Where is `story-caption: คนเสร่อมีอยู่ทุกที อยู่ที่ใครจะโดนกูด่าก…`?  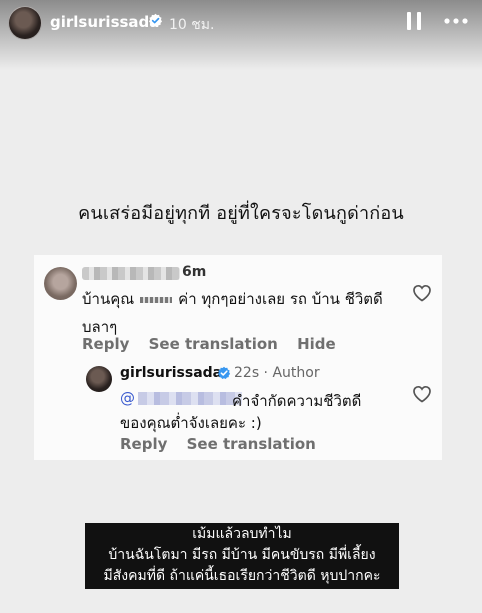
story-caption: คนเสร่อมีอยู่ทุกที อยู่ที่ใครจะโดนกูด่าก… is located at coordinates (241, 213).